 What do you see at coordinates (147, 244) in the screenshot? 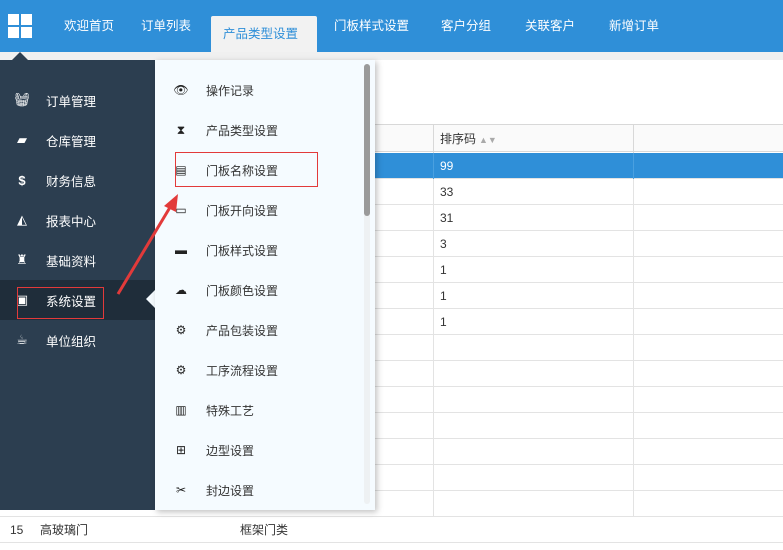
I see `annotation-arrow-icon` at bounding box center [147, 244].